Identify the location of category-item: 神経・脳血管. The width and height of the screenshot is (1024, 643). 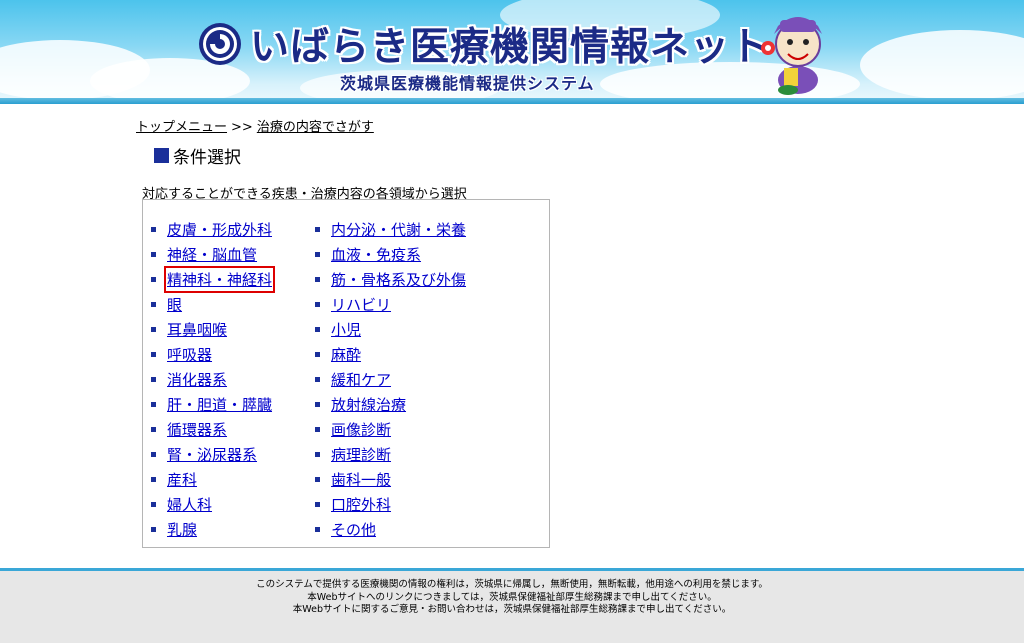
(211, 254).